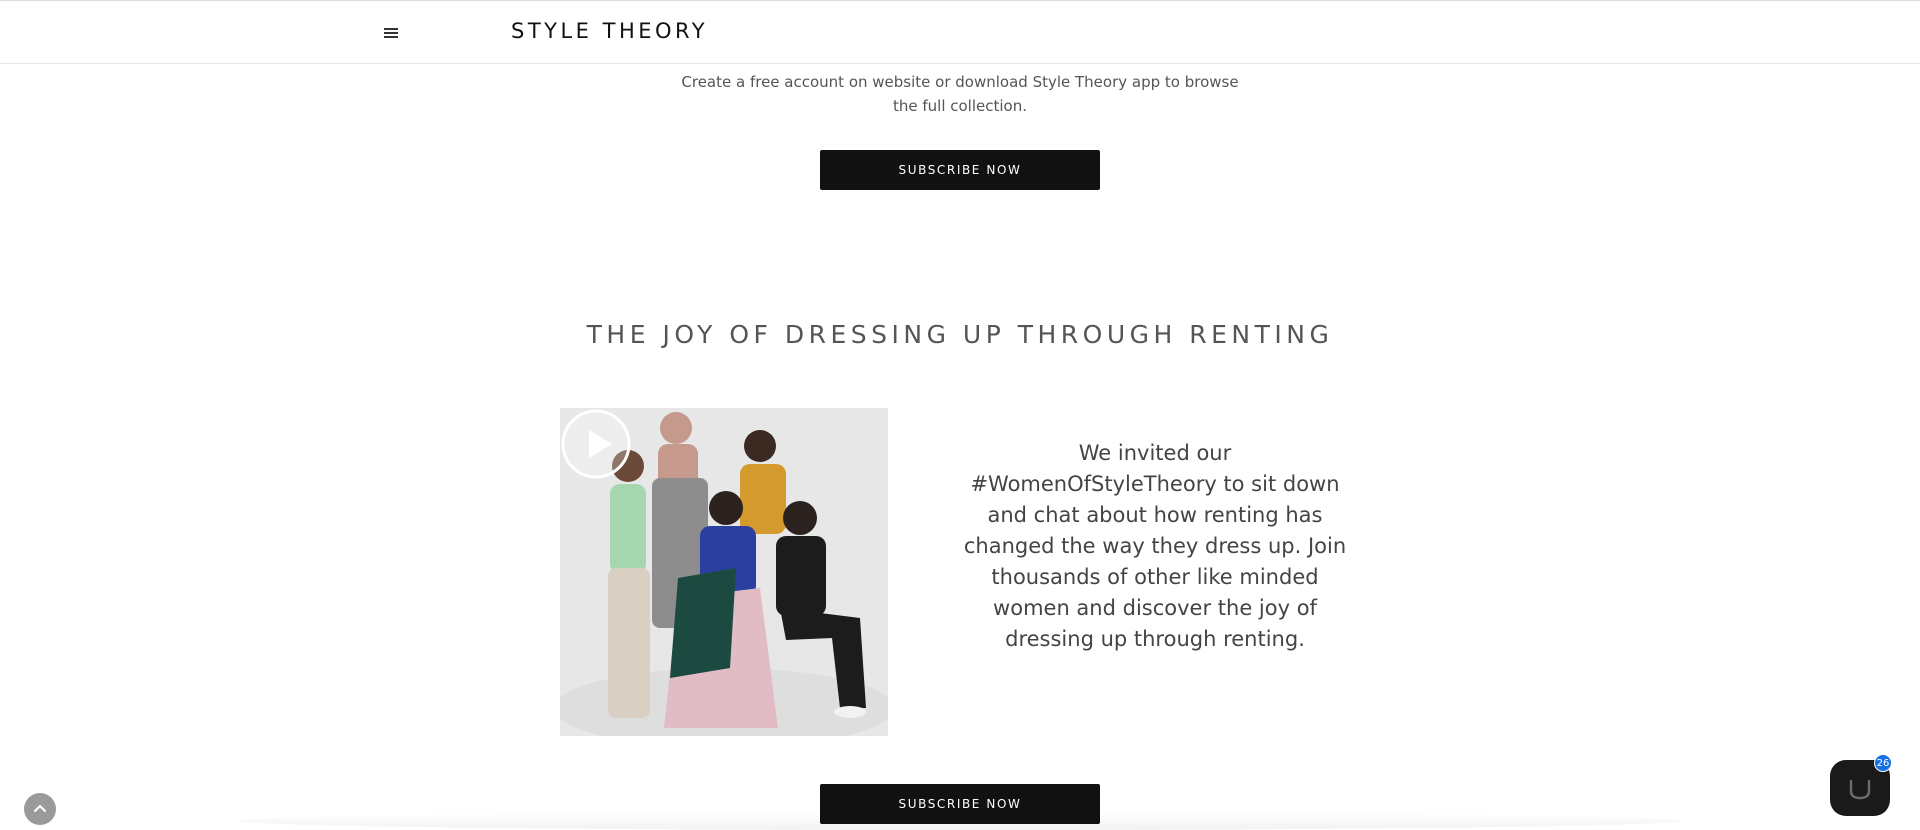 The image size is (1920, 830). I want to click on chat-icon, so click(1860, 789).